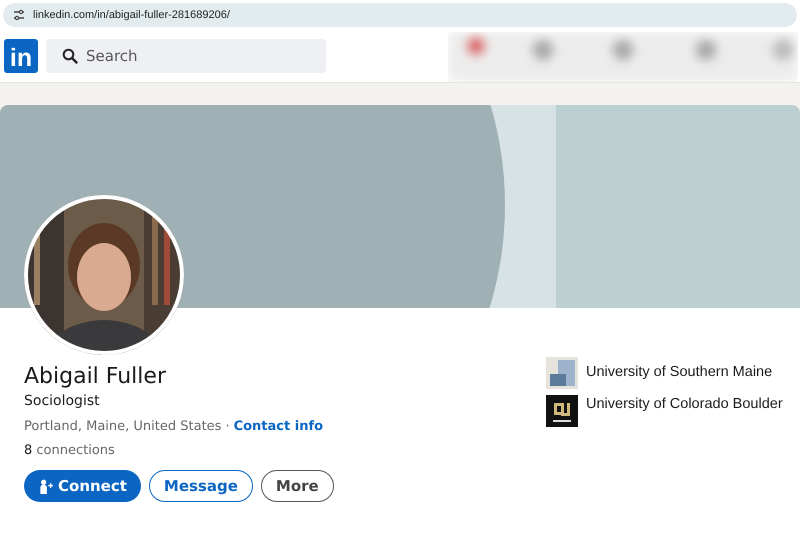 This screenshot has width=800, height=535. I want to click on school-name: University of Southern Maine, so click(679, 369).